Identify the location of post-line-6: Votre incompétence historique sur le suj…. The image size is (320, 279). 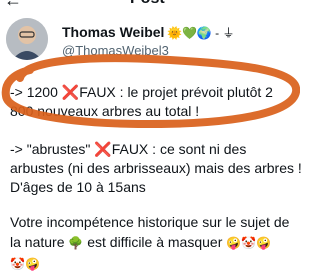
(150, 222).